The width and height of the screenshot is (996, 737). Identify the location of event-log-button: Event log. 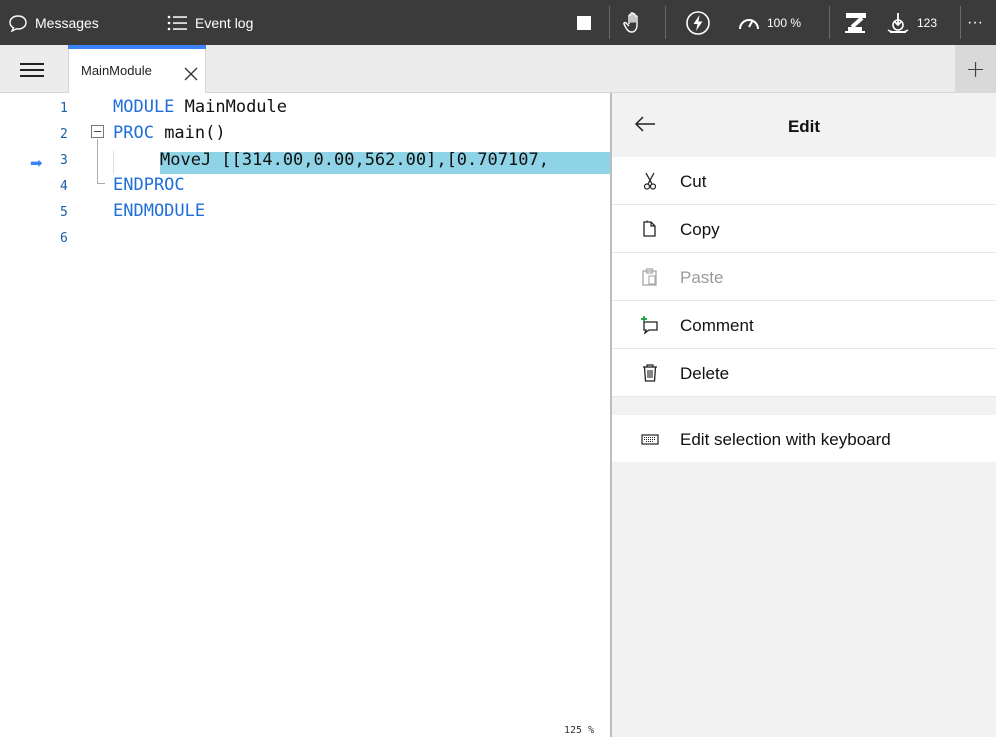
(209, 22).